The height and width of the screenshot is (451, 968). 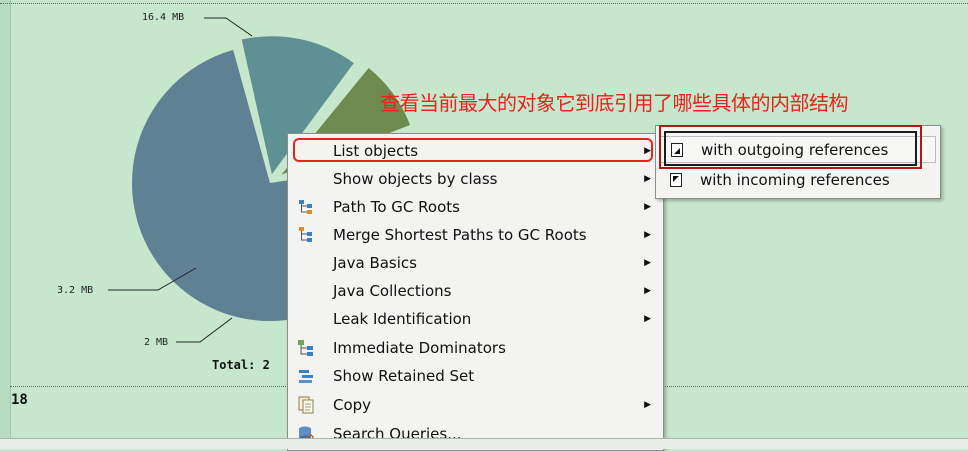 I want to click on menu-item-show-objects-by-class: Show objects by class ▶, so click(x=475, y=179).